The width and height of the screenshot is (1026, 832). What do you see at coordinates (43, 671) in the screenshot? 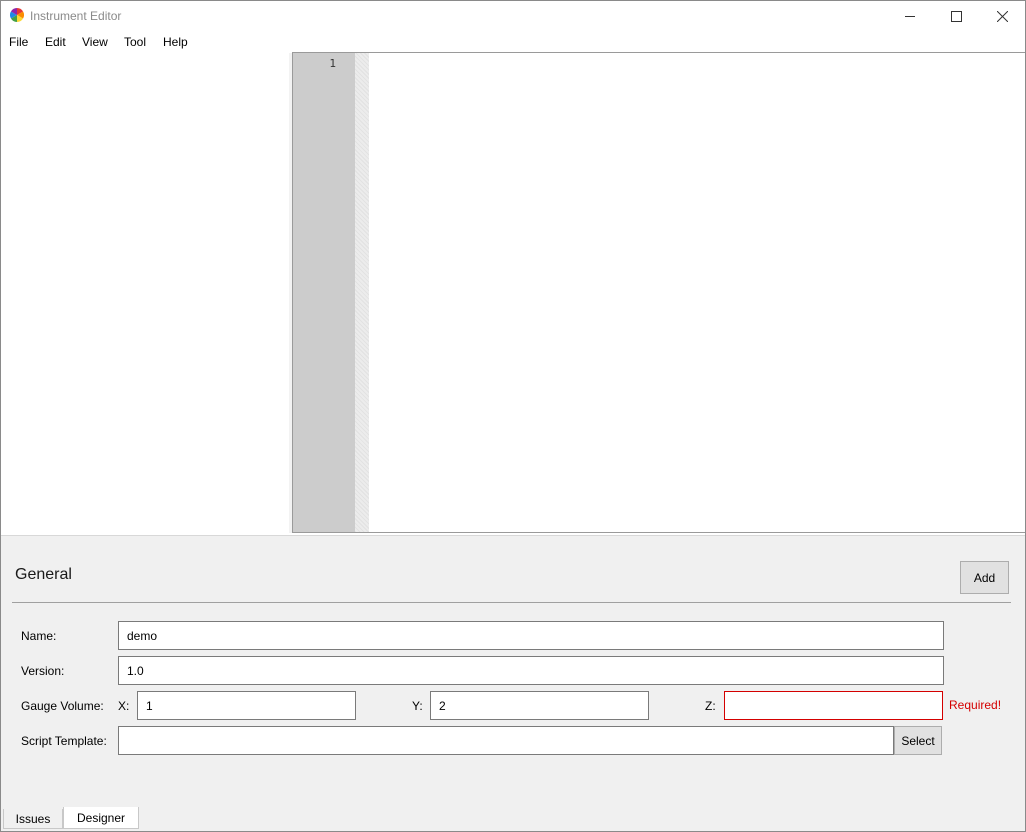
I see `version-label: Version:` at bounding box center [43, 671].